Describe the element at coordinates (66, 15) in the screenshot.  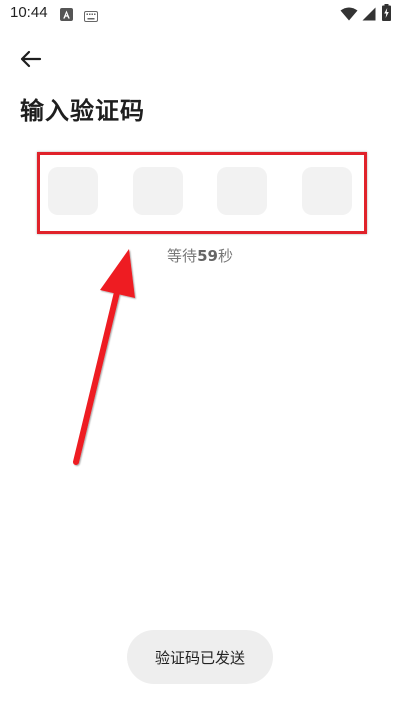
I see `assistant-a-icon` at that location.